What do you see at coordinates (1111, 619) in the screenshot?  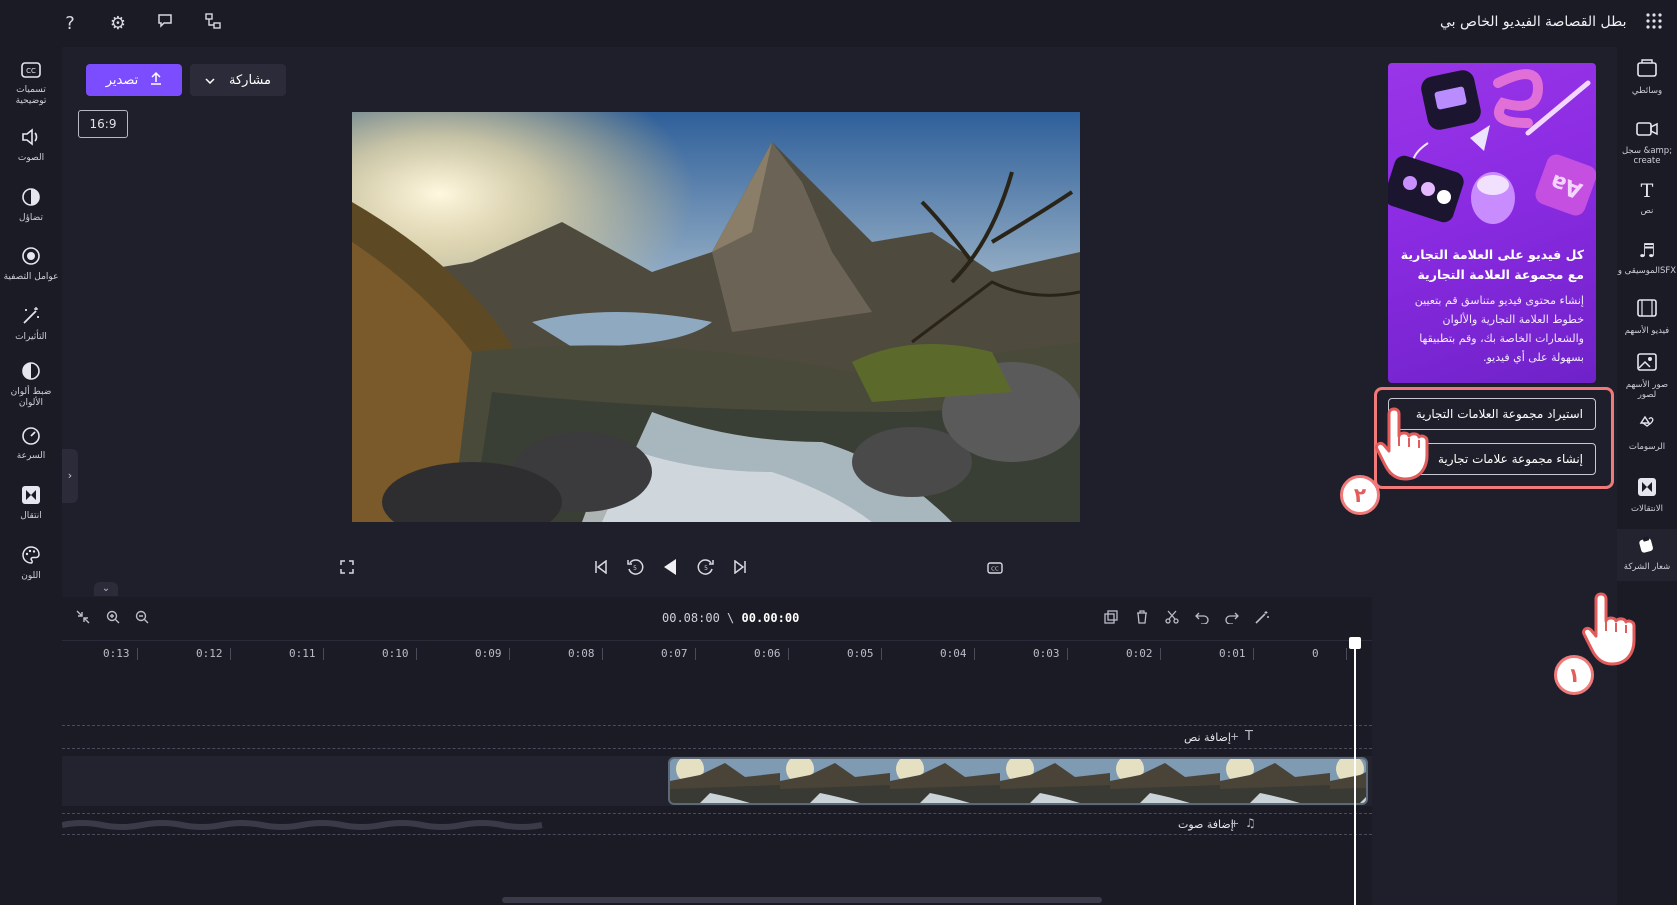 I see `duplicate-icon` at bounding box center [1111, 619].